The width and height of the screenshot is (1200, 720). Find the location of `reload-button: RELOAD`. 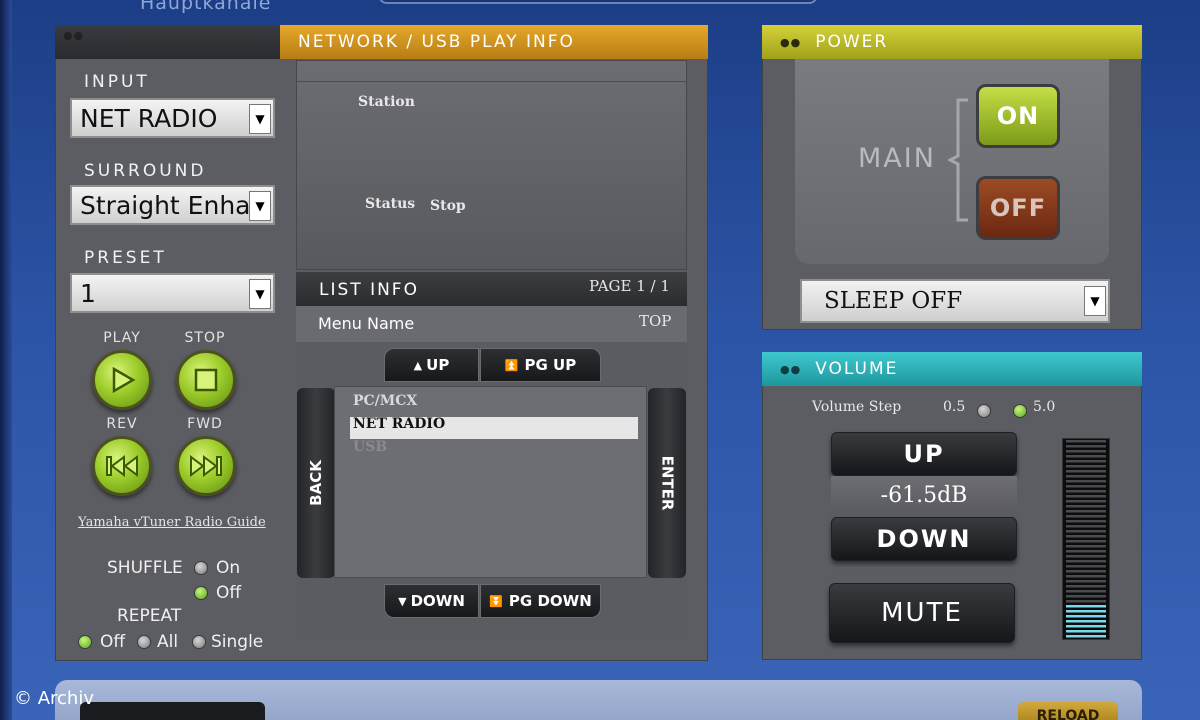

reload-button: RELOAD is located at coordinates (1068, 711).